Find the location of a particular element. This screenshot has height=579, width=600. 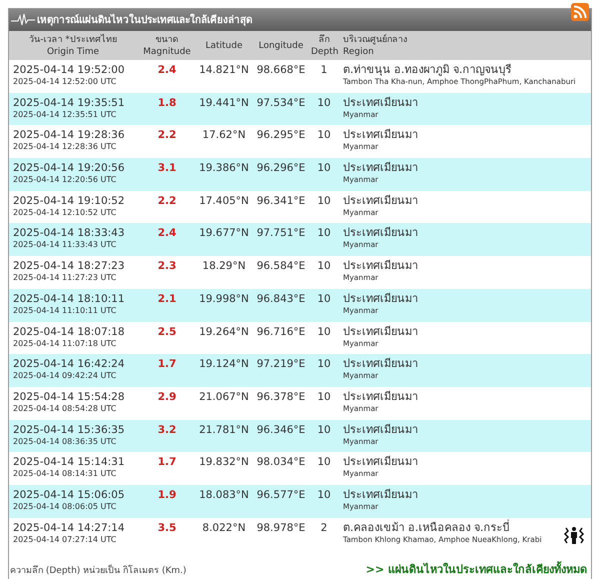

column-header: Region is located at coordinates (359, 52).